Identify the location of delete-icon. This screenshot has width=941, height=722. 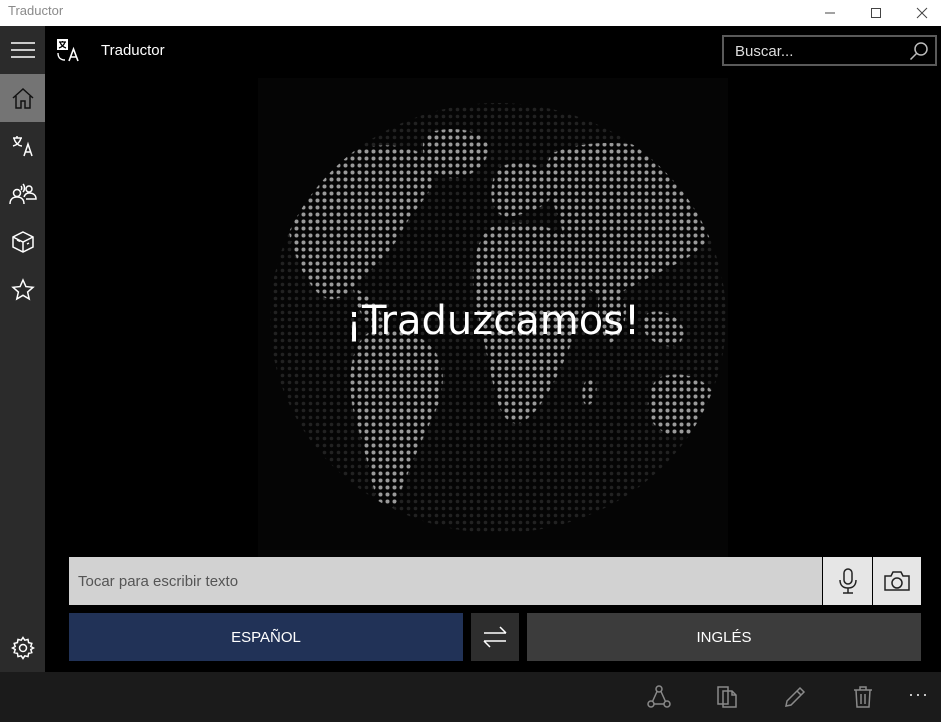
(863, 697).